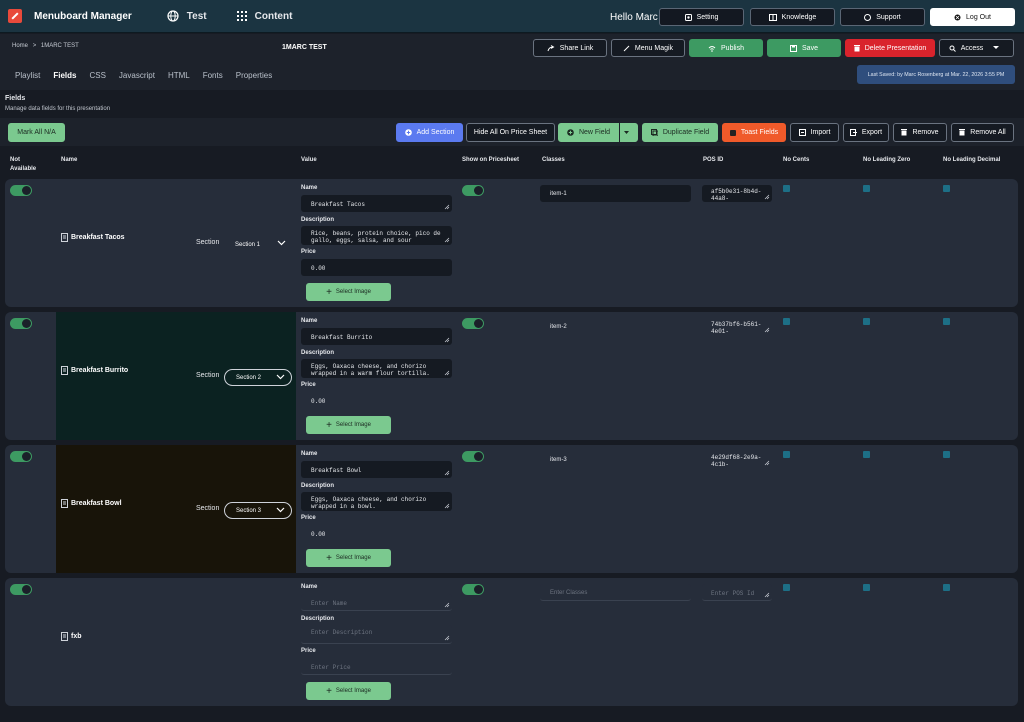  What do you see at coordinates (376, 634) in the screenshot?
I see `description-input: Enter Description` at bounding box center [376, 634].